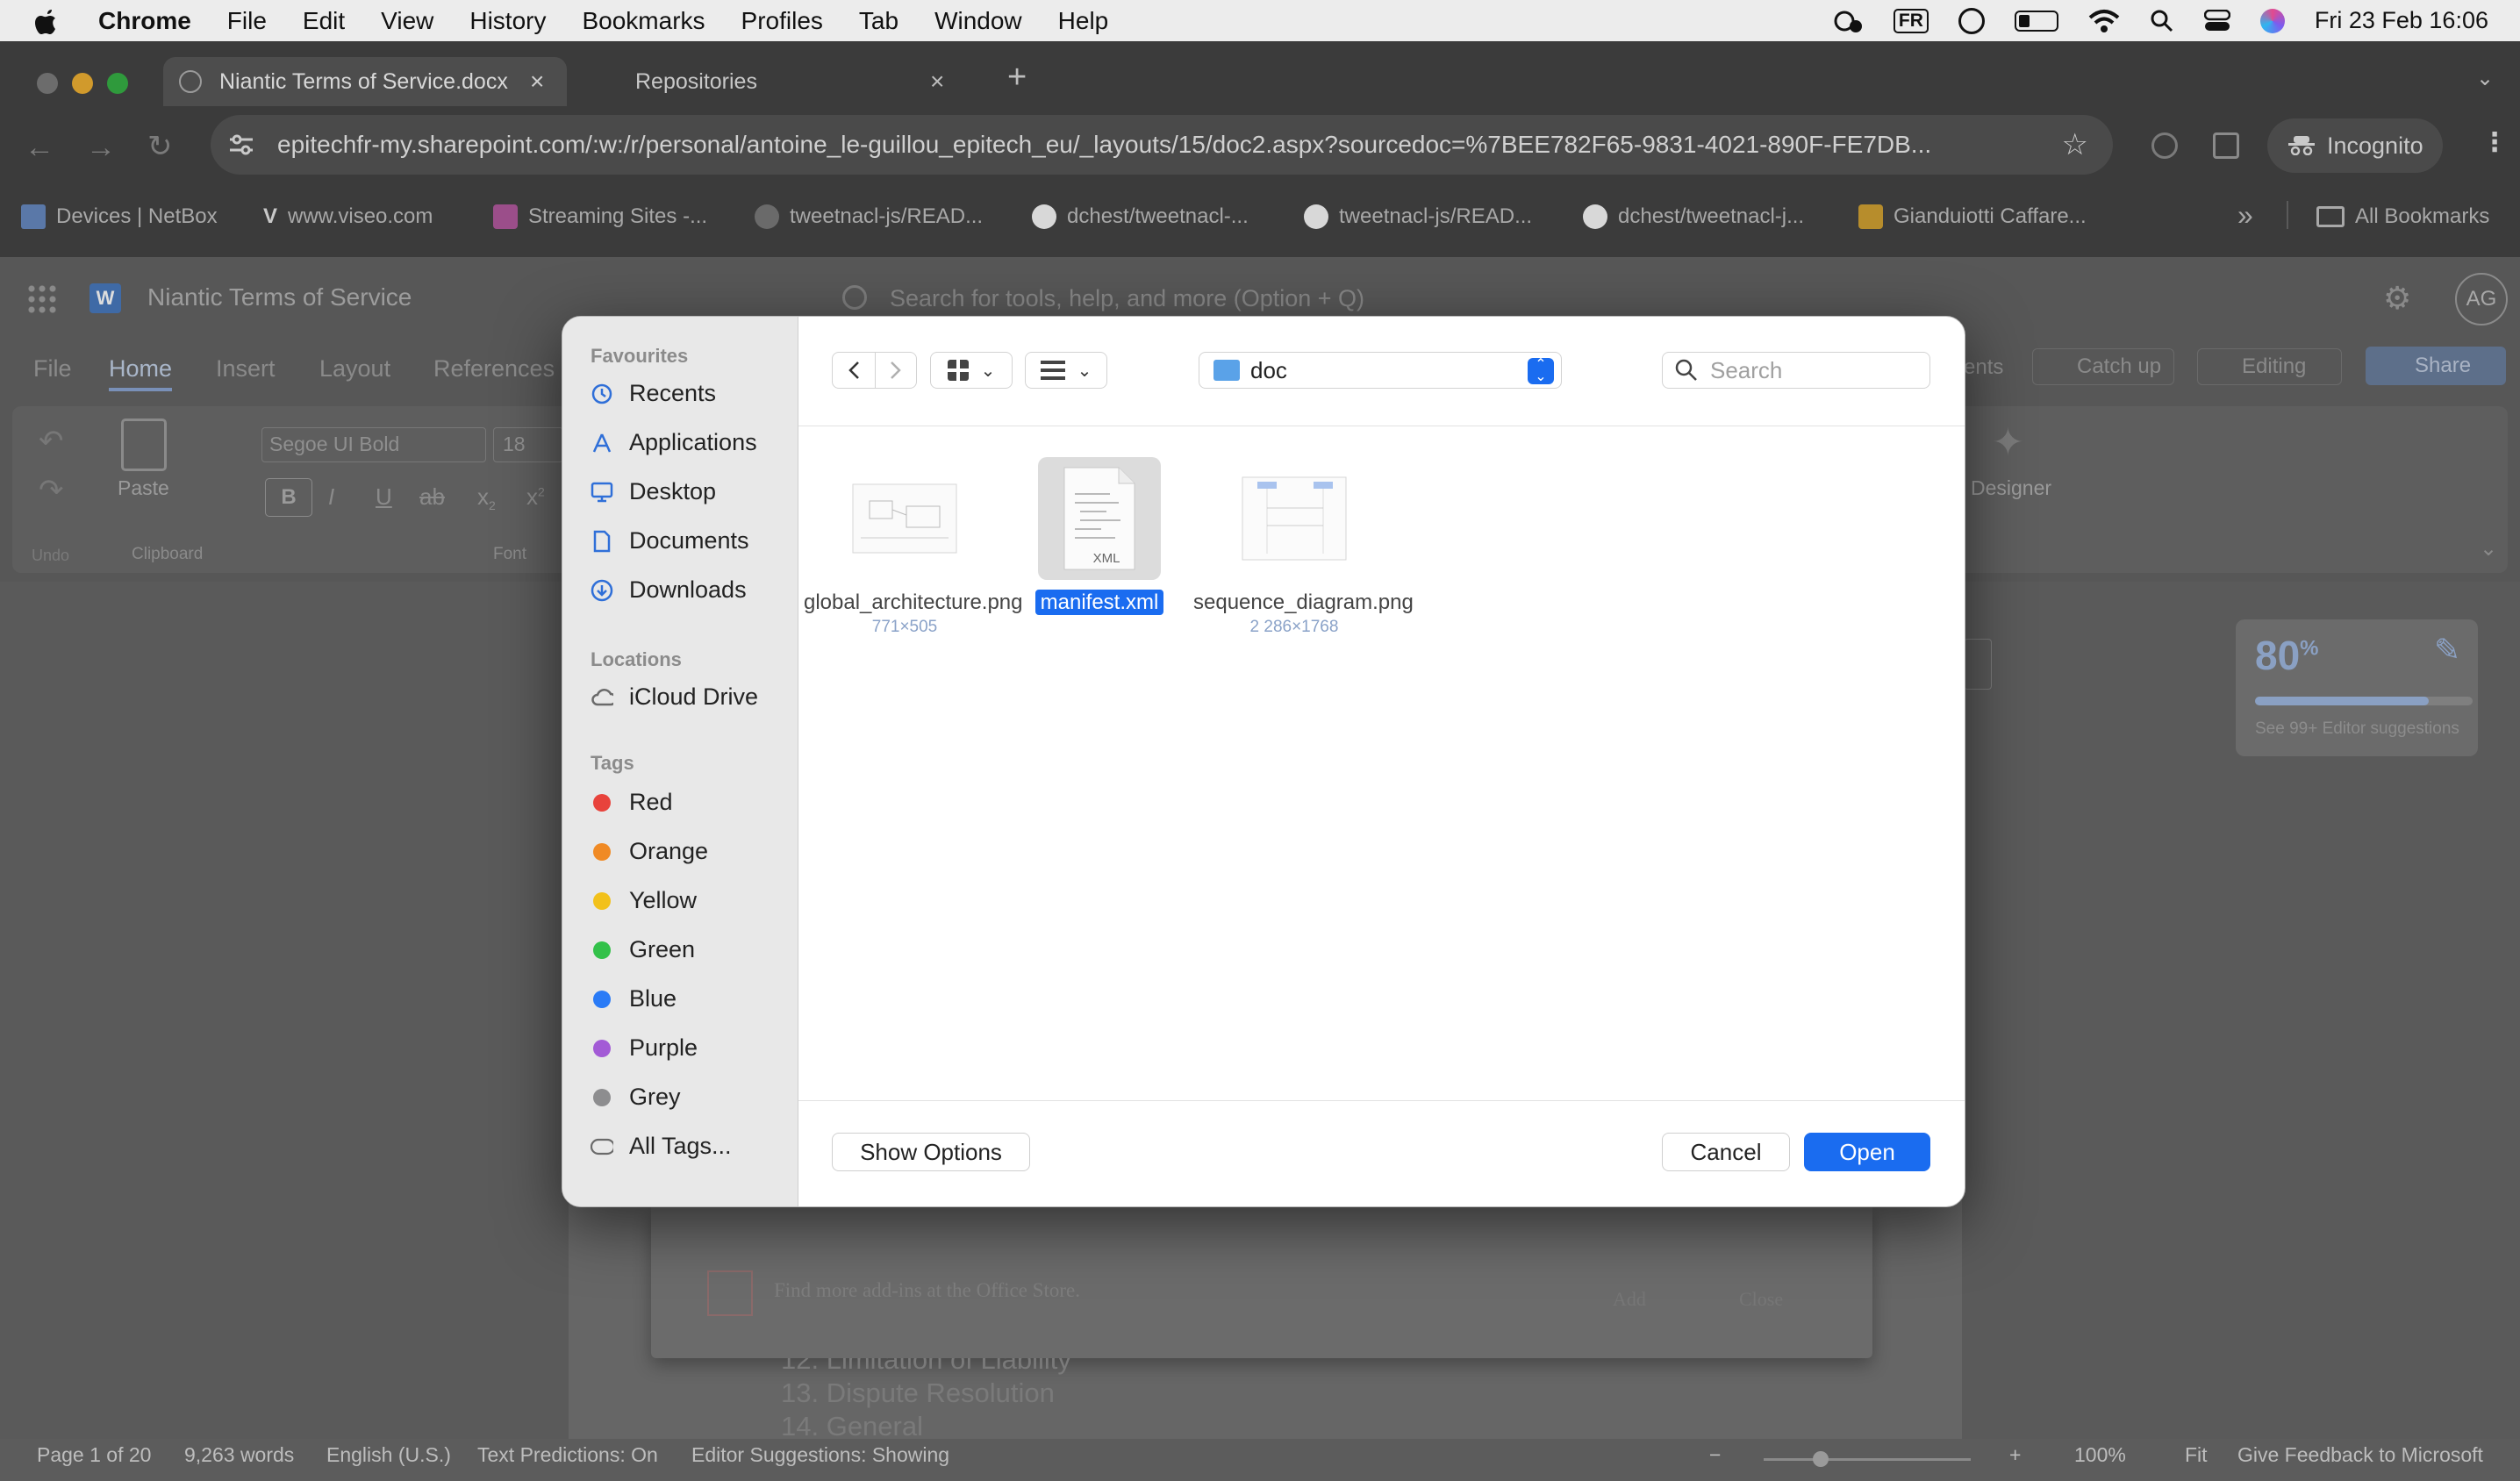 The height and width of the screenshot is (1481, 2520). Describe the element at coordinates (632, 802) in the screenshot. I see `tag-red: Red` at that location.